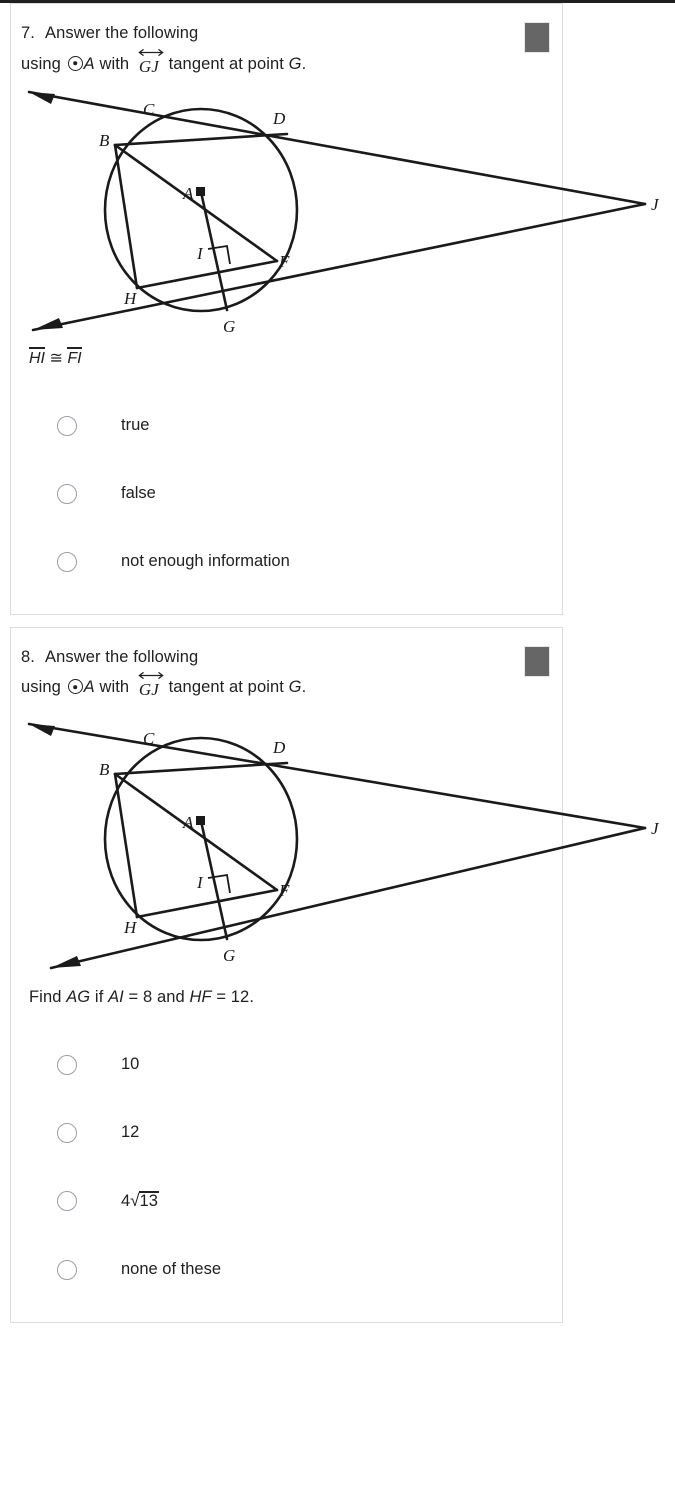  What do you see at coordinates (379, 847) in the screenshot?
I see `figure-point-labels: C D B A I F H G J` at bounding box center [379, 847].